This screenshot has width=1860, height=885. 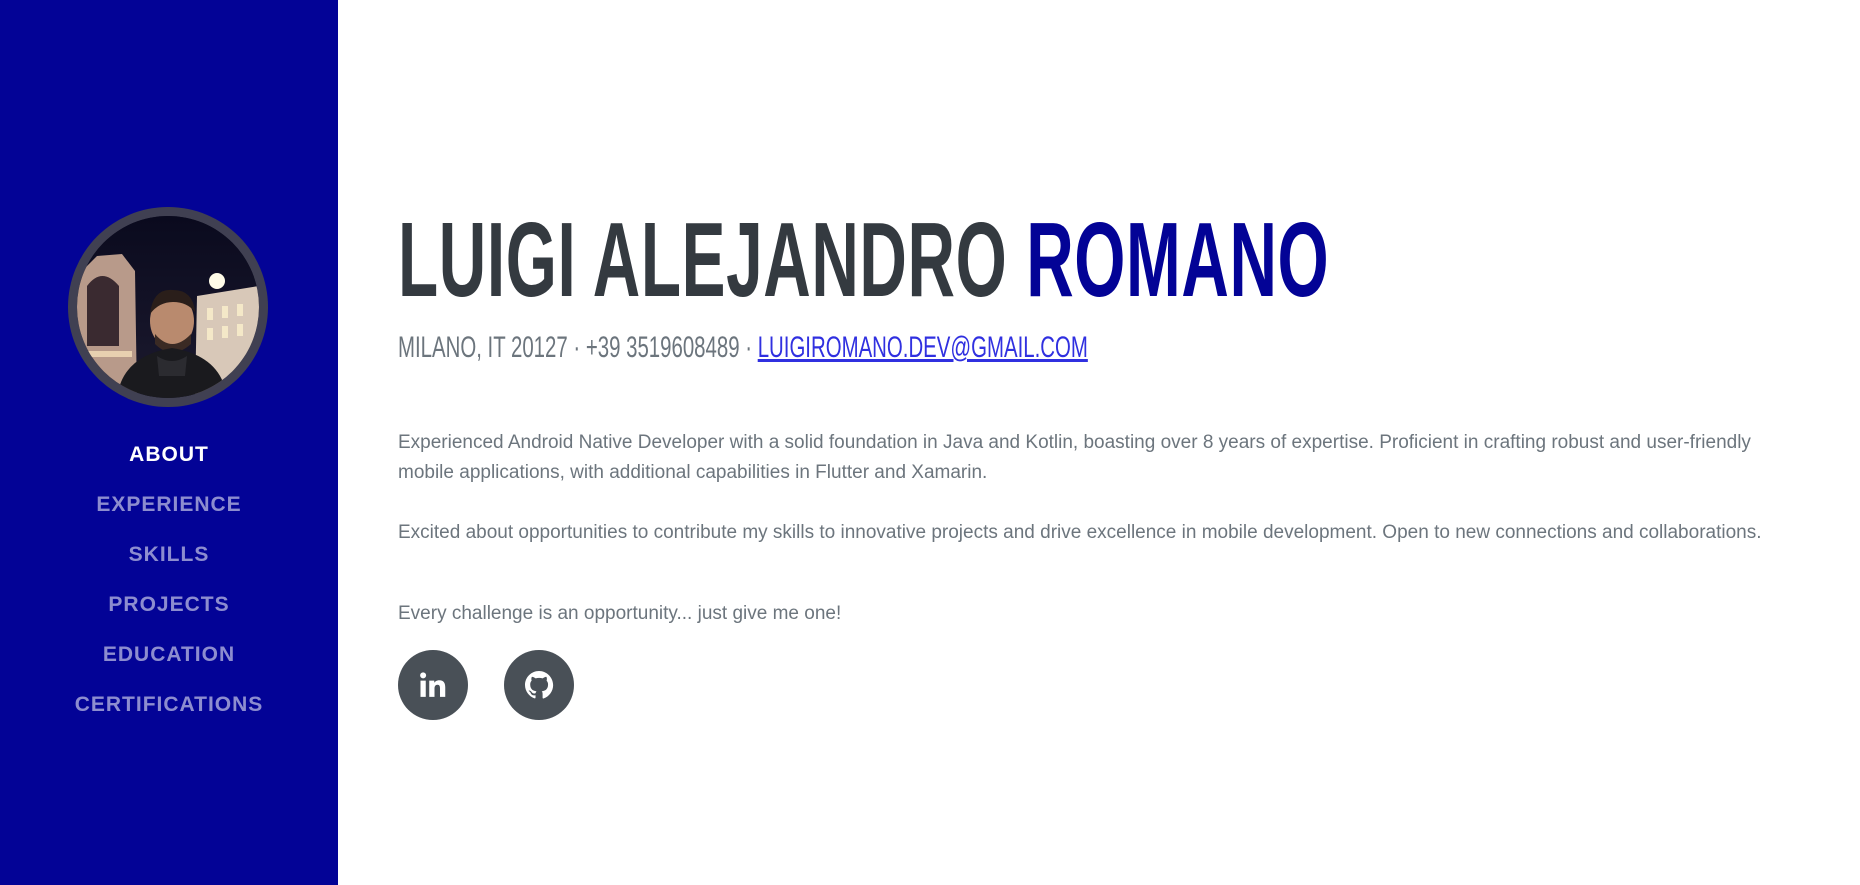 I want to click on linkedin-icon, so click(x=433, y=684).